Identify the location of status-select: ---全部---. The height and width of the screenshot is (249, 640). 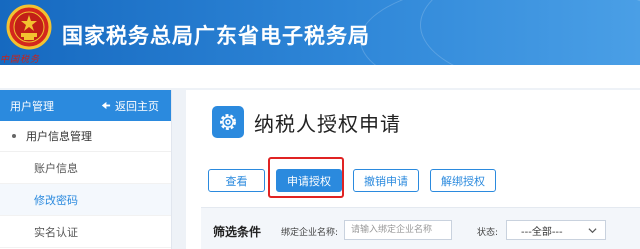
(556, 230).